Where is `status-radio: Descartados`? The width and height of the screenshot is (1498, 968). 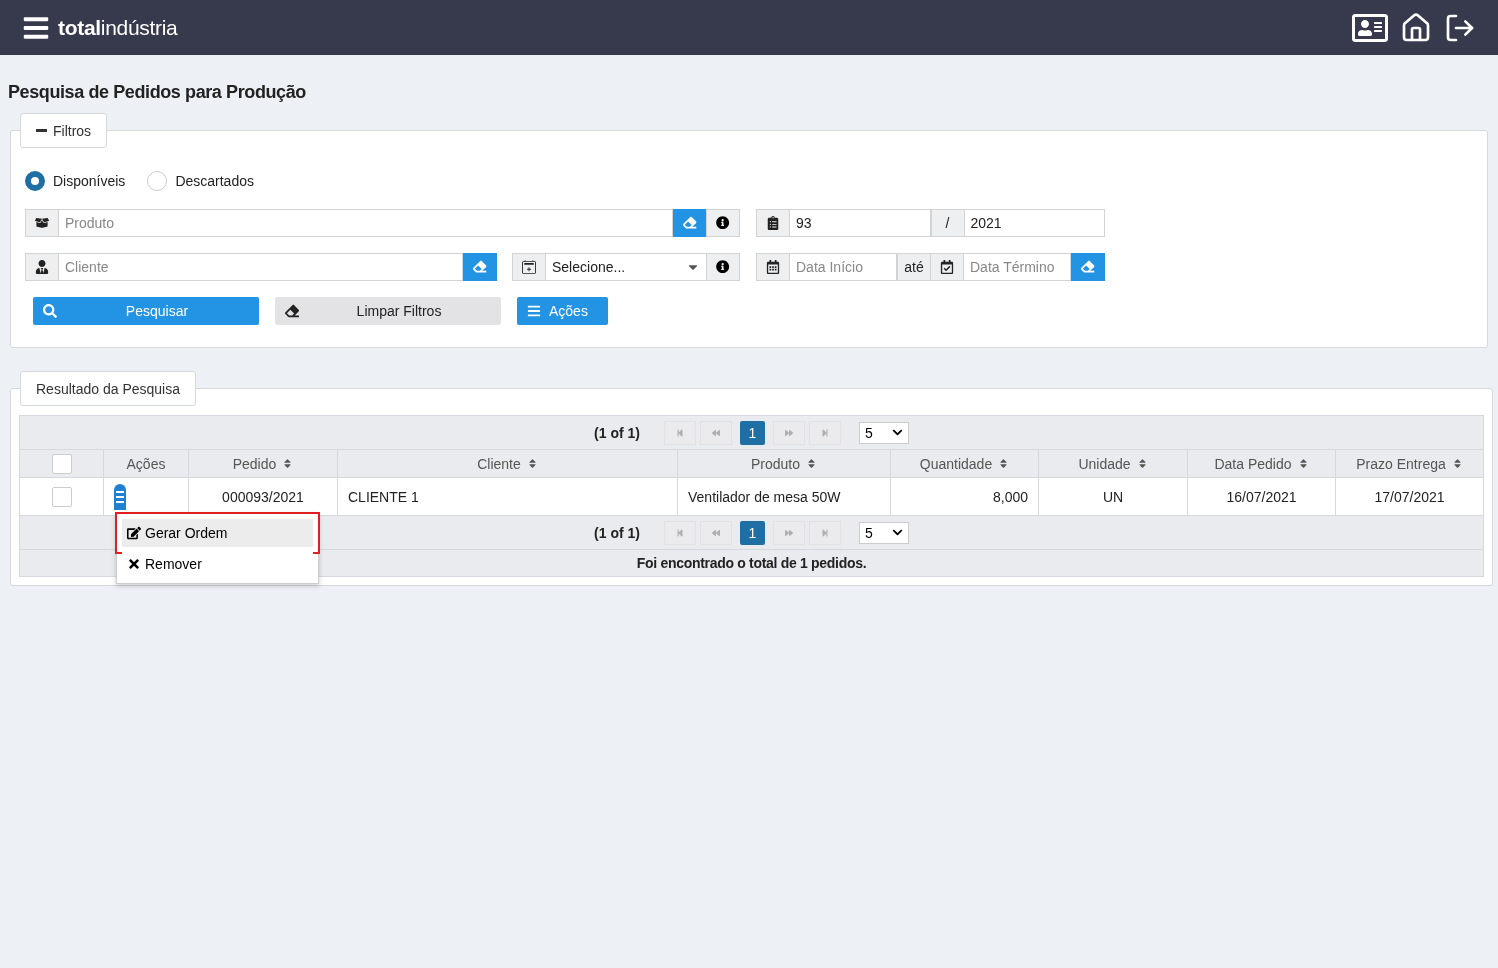
status-radio: Descartados is located at coordinates (200, 181).